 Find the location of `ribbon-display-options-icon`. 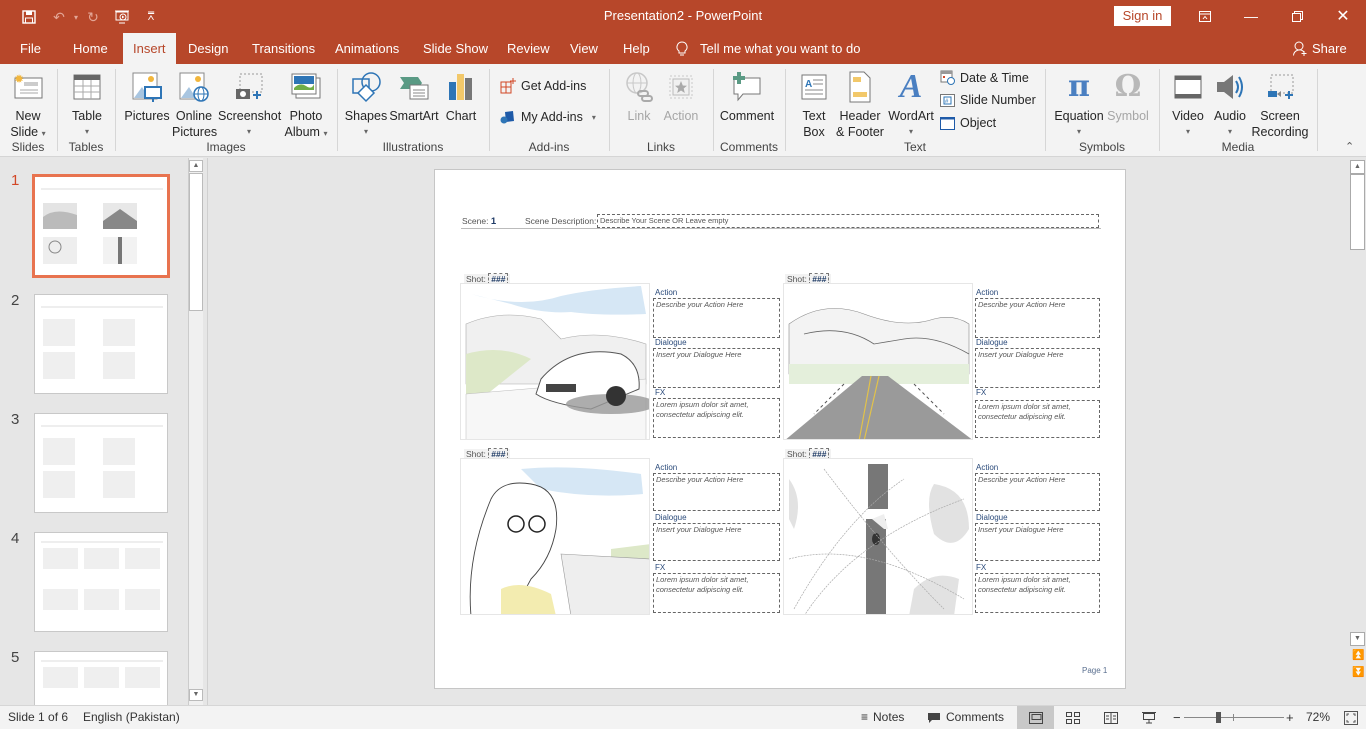

ribbon-display-options-icon is located at coordinates (1205, 16).